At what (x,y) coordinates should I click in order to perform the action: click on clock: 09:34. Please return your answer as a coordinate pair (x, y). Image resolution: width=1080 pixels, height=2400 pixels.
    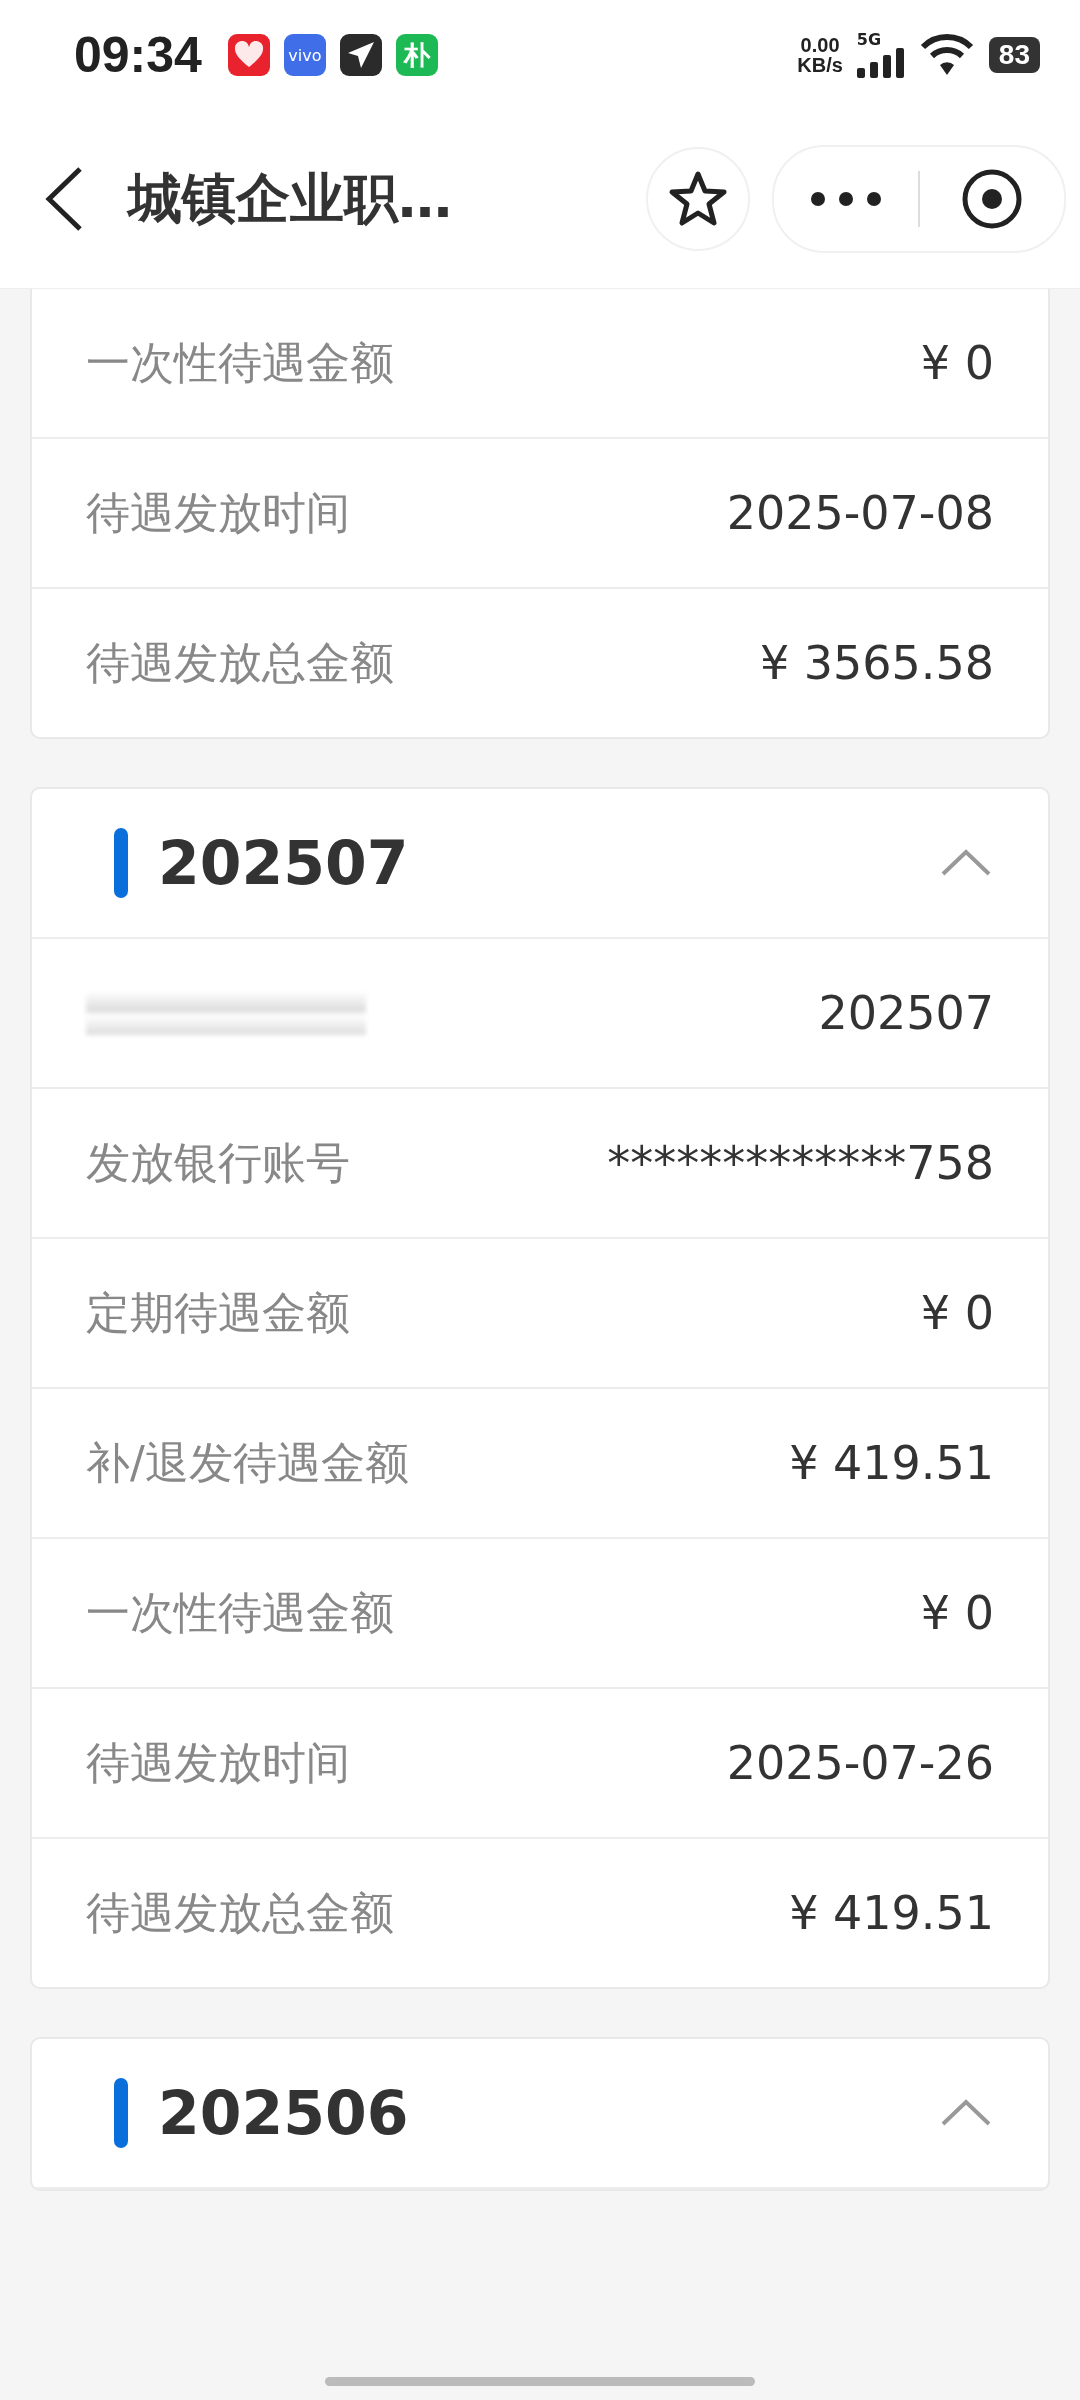
    Looking at the image, I should click on (138, 55).